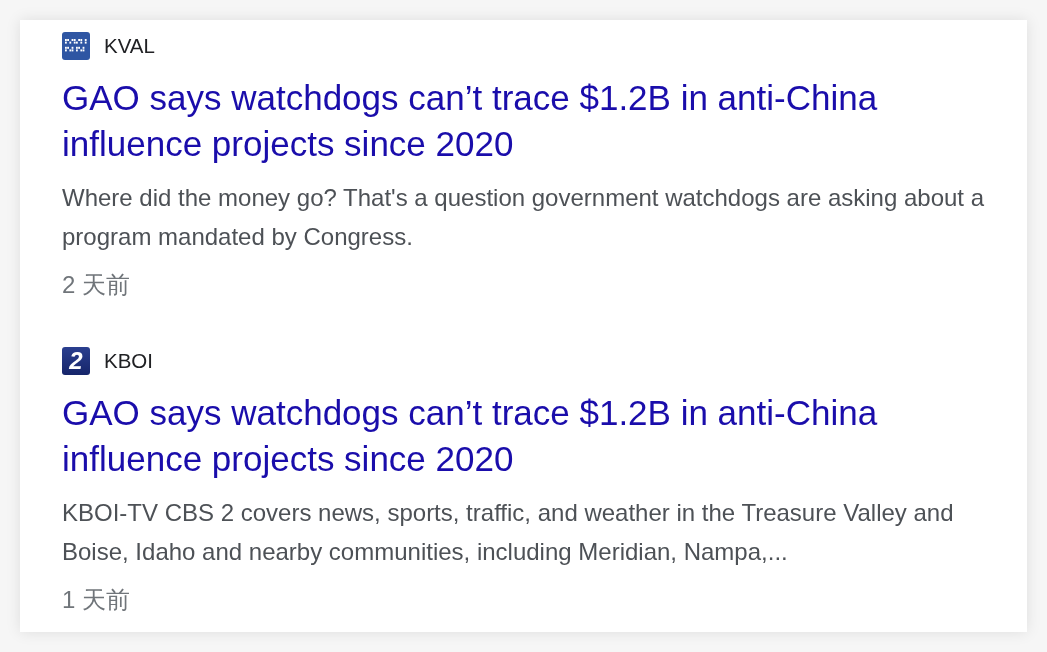 This screenshot has width=1047, height=652. Describe the element at coordinates (76, 361) in the screenshot. I see `channel-logo: 2` at that location.